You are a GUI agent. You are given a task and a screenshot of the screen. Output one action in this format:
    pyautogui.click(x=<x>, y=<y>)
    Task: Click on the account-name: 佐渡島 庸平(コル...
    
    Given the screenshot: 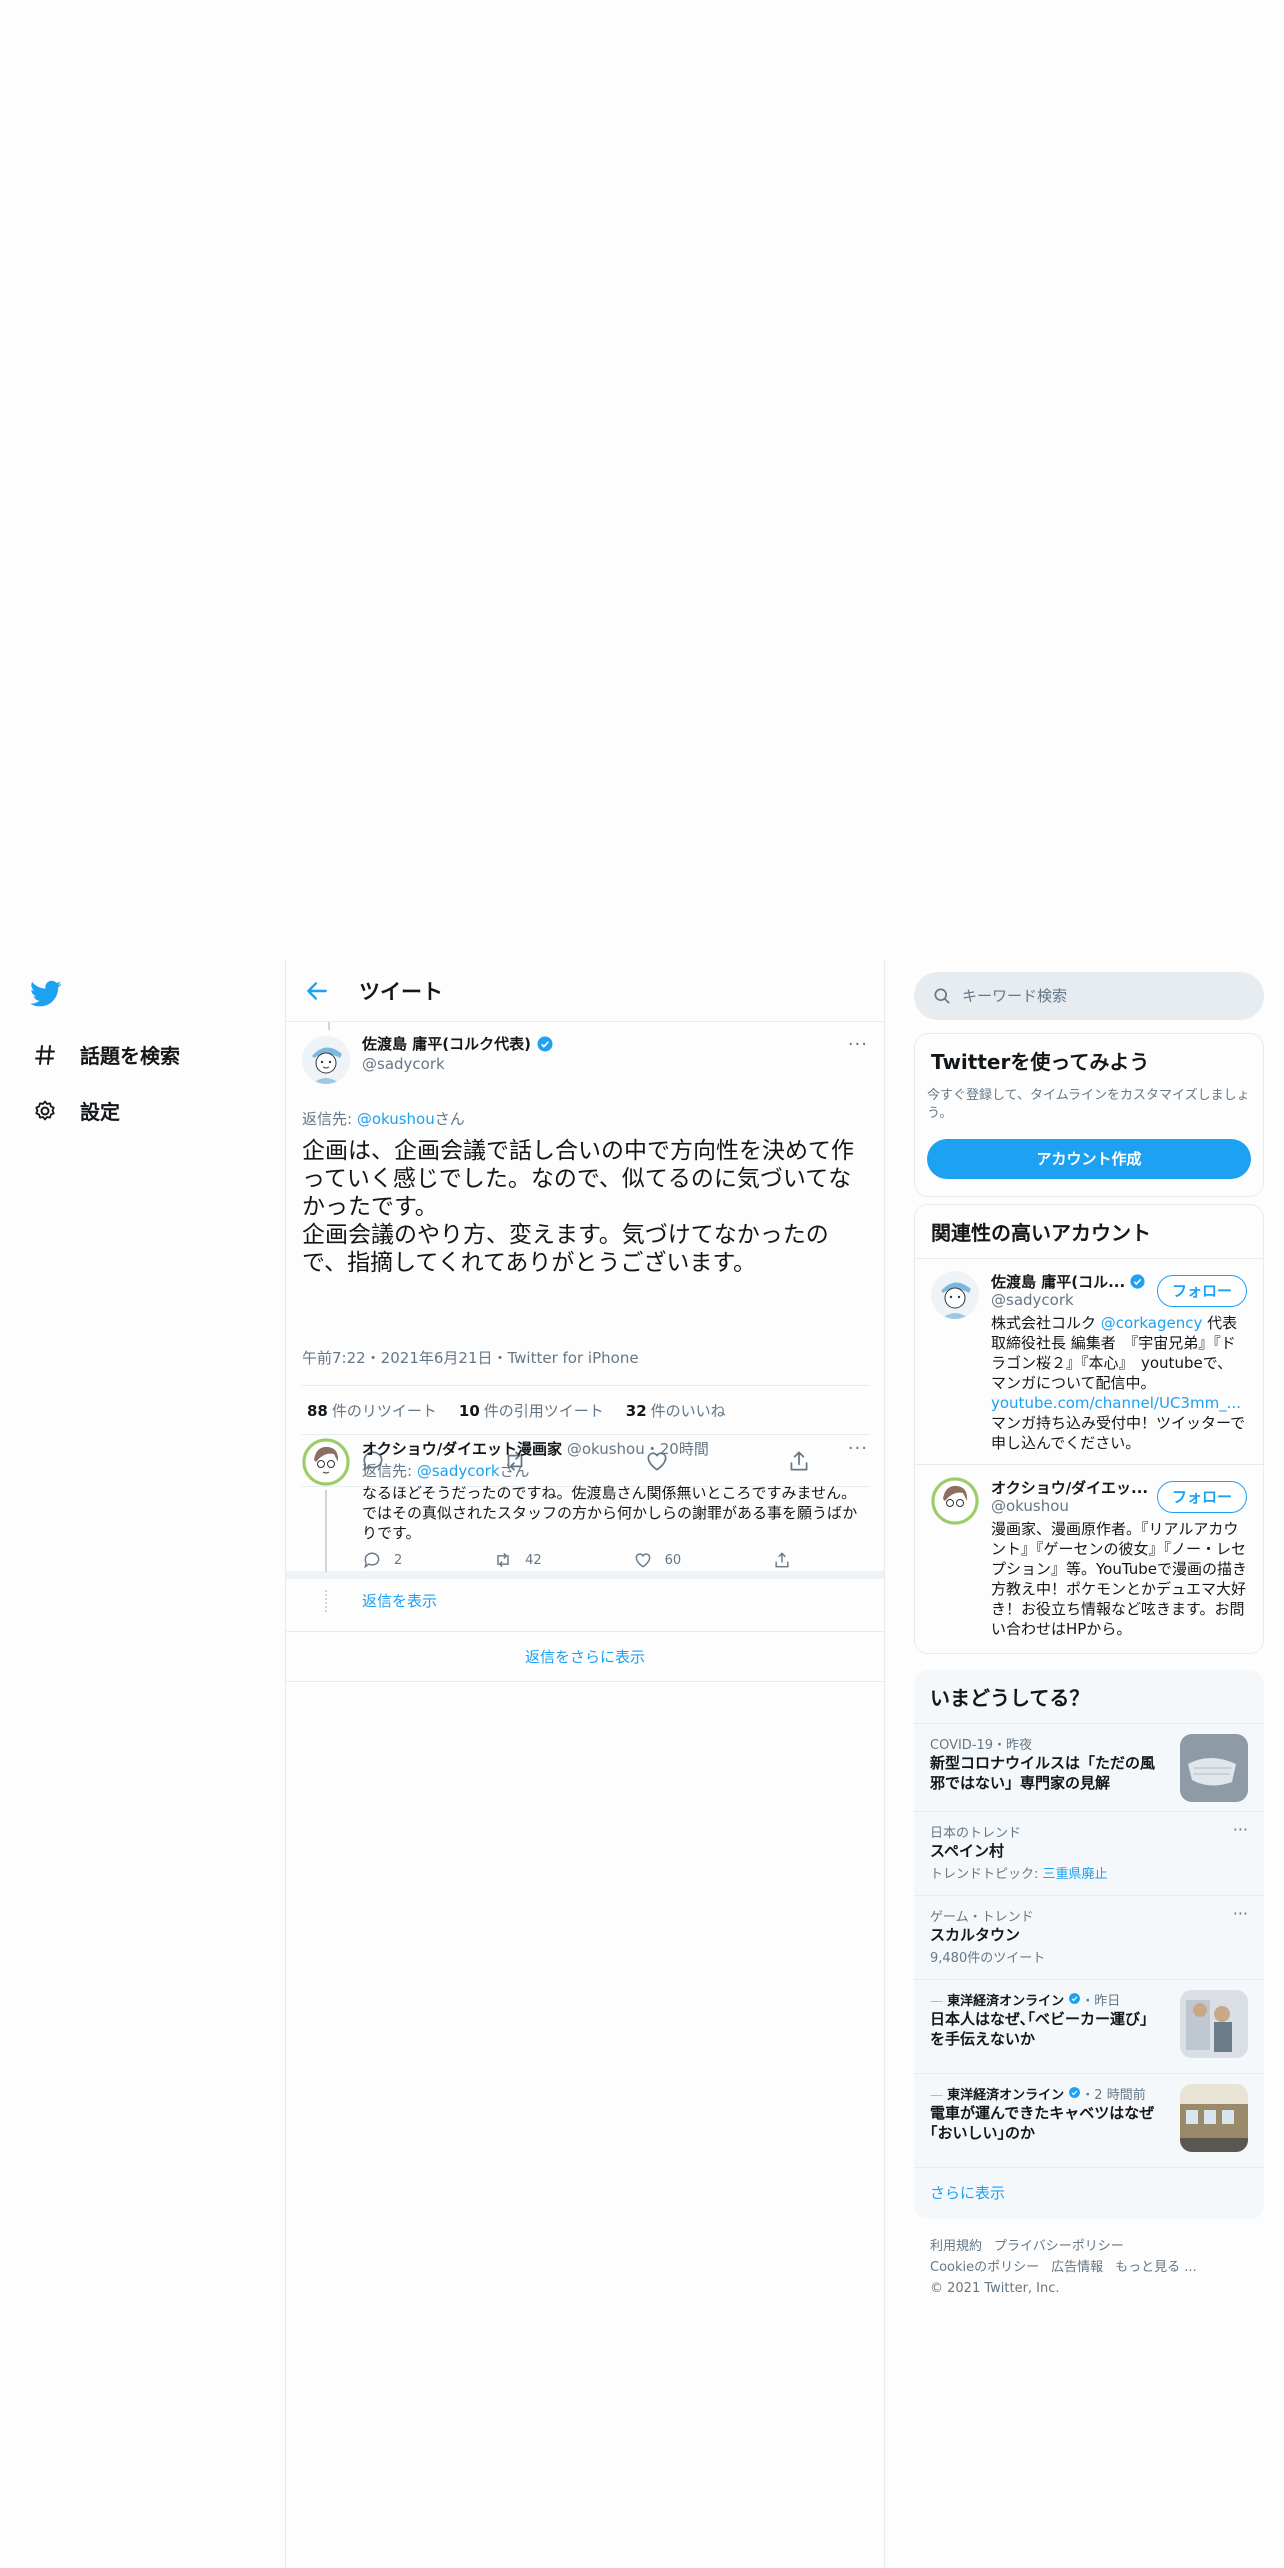 What is the action you would take?
    pyautogui.click(x=1058, y=1281)
    